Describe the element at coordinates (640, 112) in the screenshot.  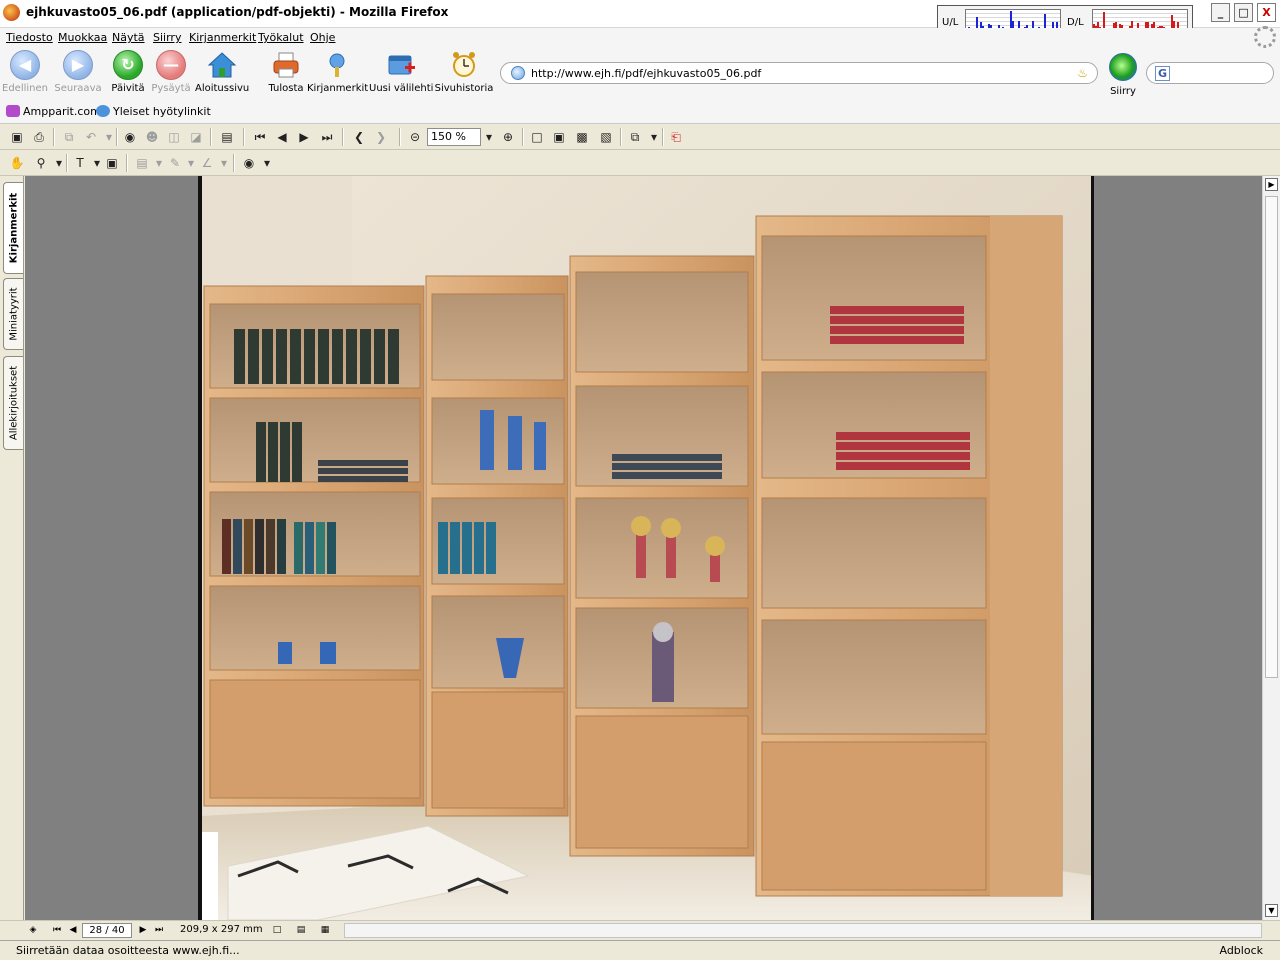
I see `bookmarks-toolbar: Ampparit.com Yleiset hyötylinkit` at that location.